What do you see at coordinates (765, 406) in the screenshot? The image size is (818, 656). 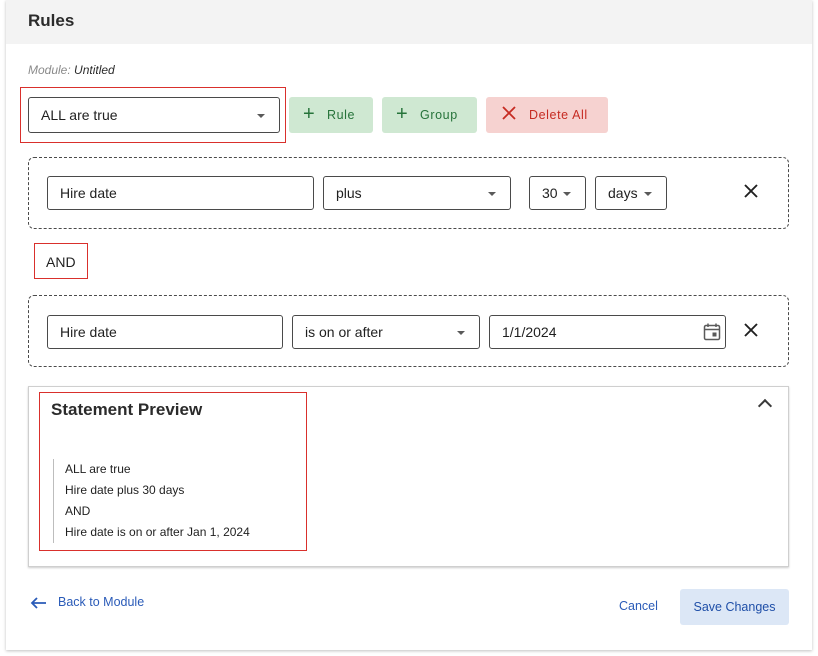 I see `chevron-up-icon` at bounding box center [765, 406].